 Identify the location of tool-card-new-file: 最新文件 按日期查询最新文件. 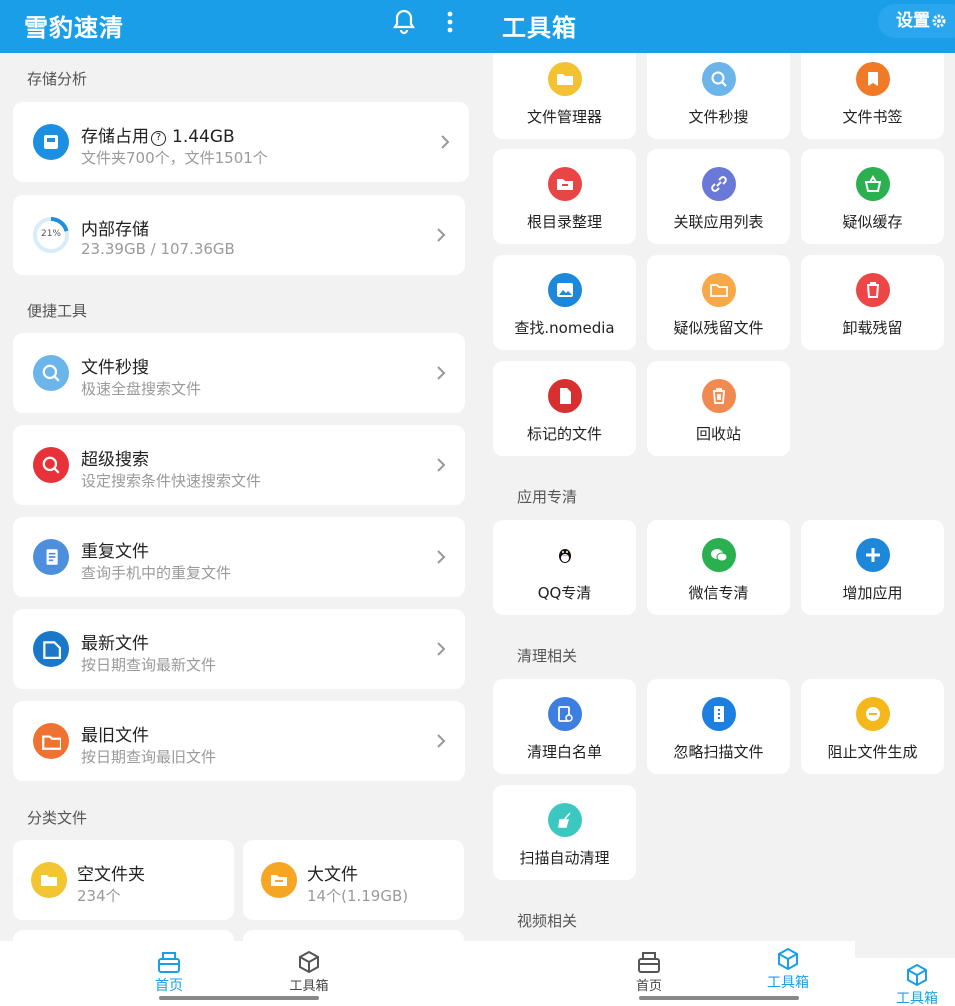
(239, 649).